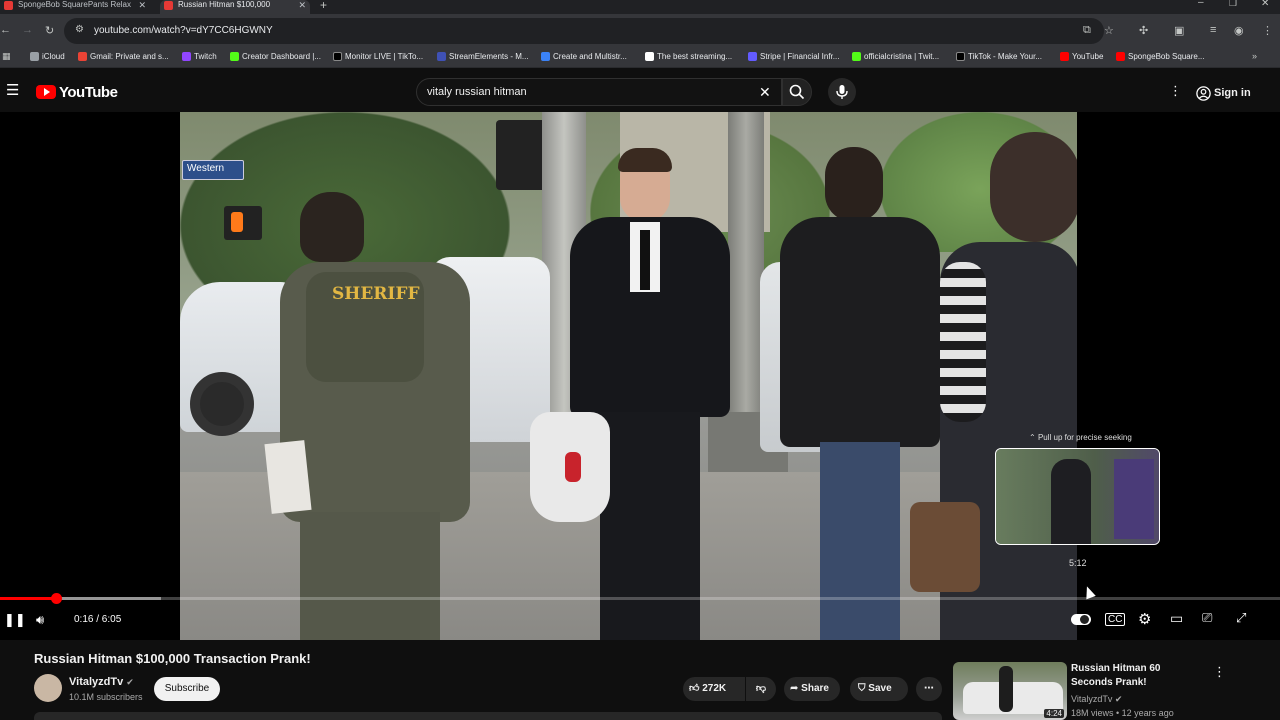 This screenshot has width=1280, height=720. I want to click on extensions-icon: ✣, so click(1143, 30).